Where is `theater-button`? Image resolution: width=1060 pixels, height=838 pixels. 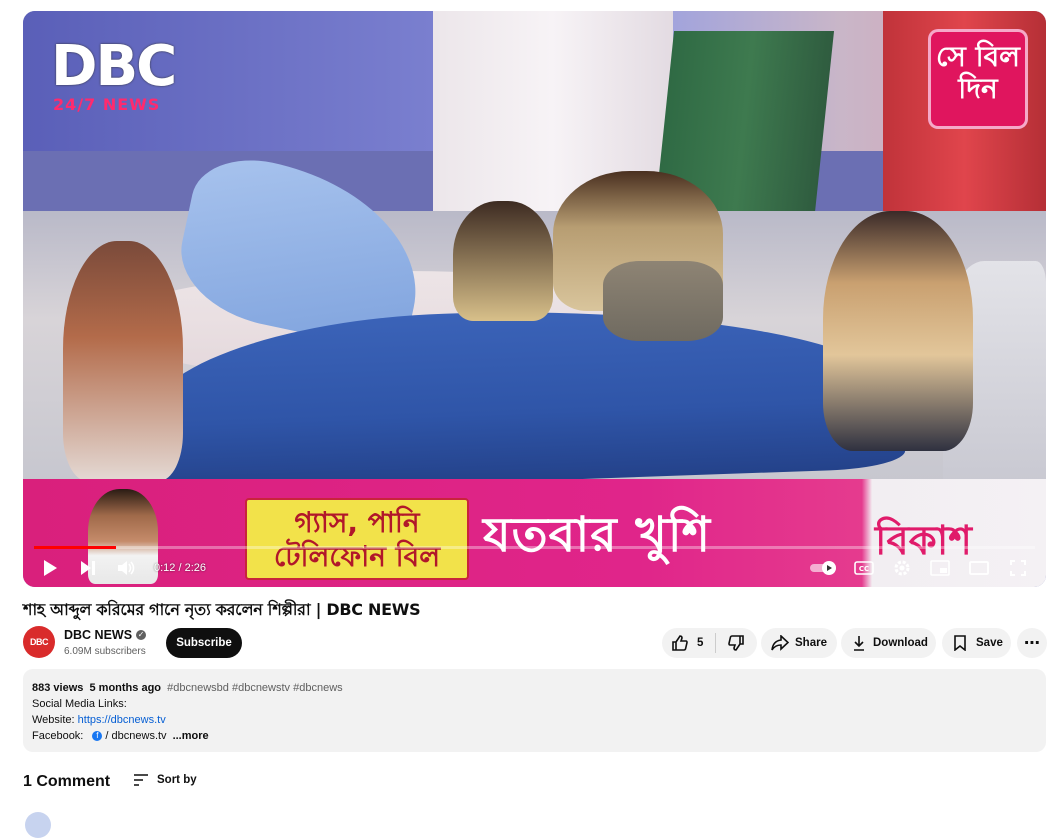 theater-button is located at coordinates (979, 568).